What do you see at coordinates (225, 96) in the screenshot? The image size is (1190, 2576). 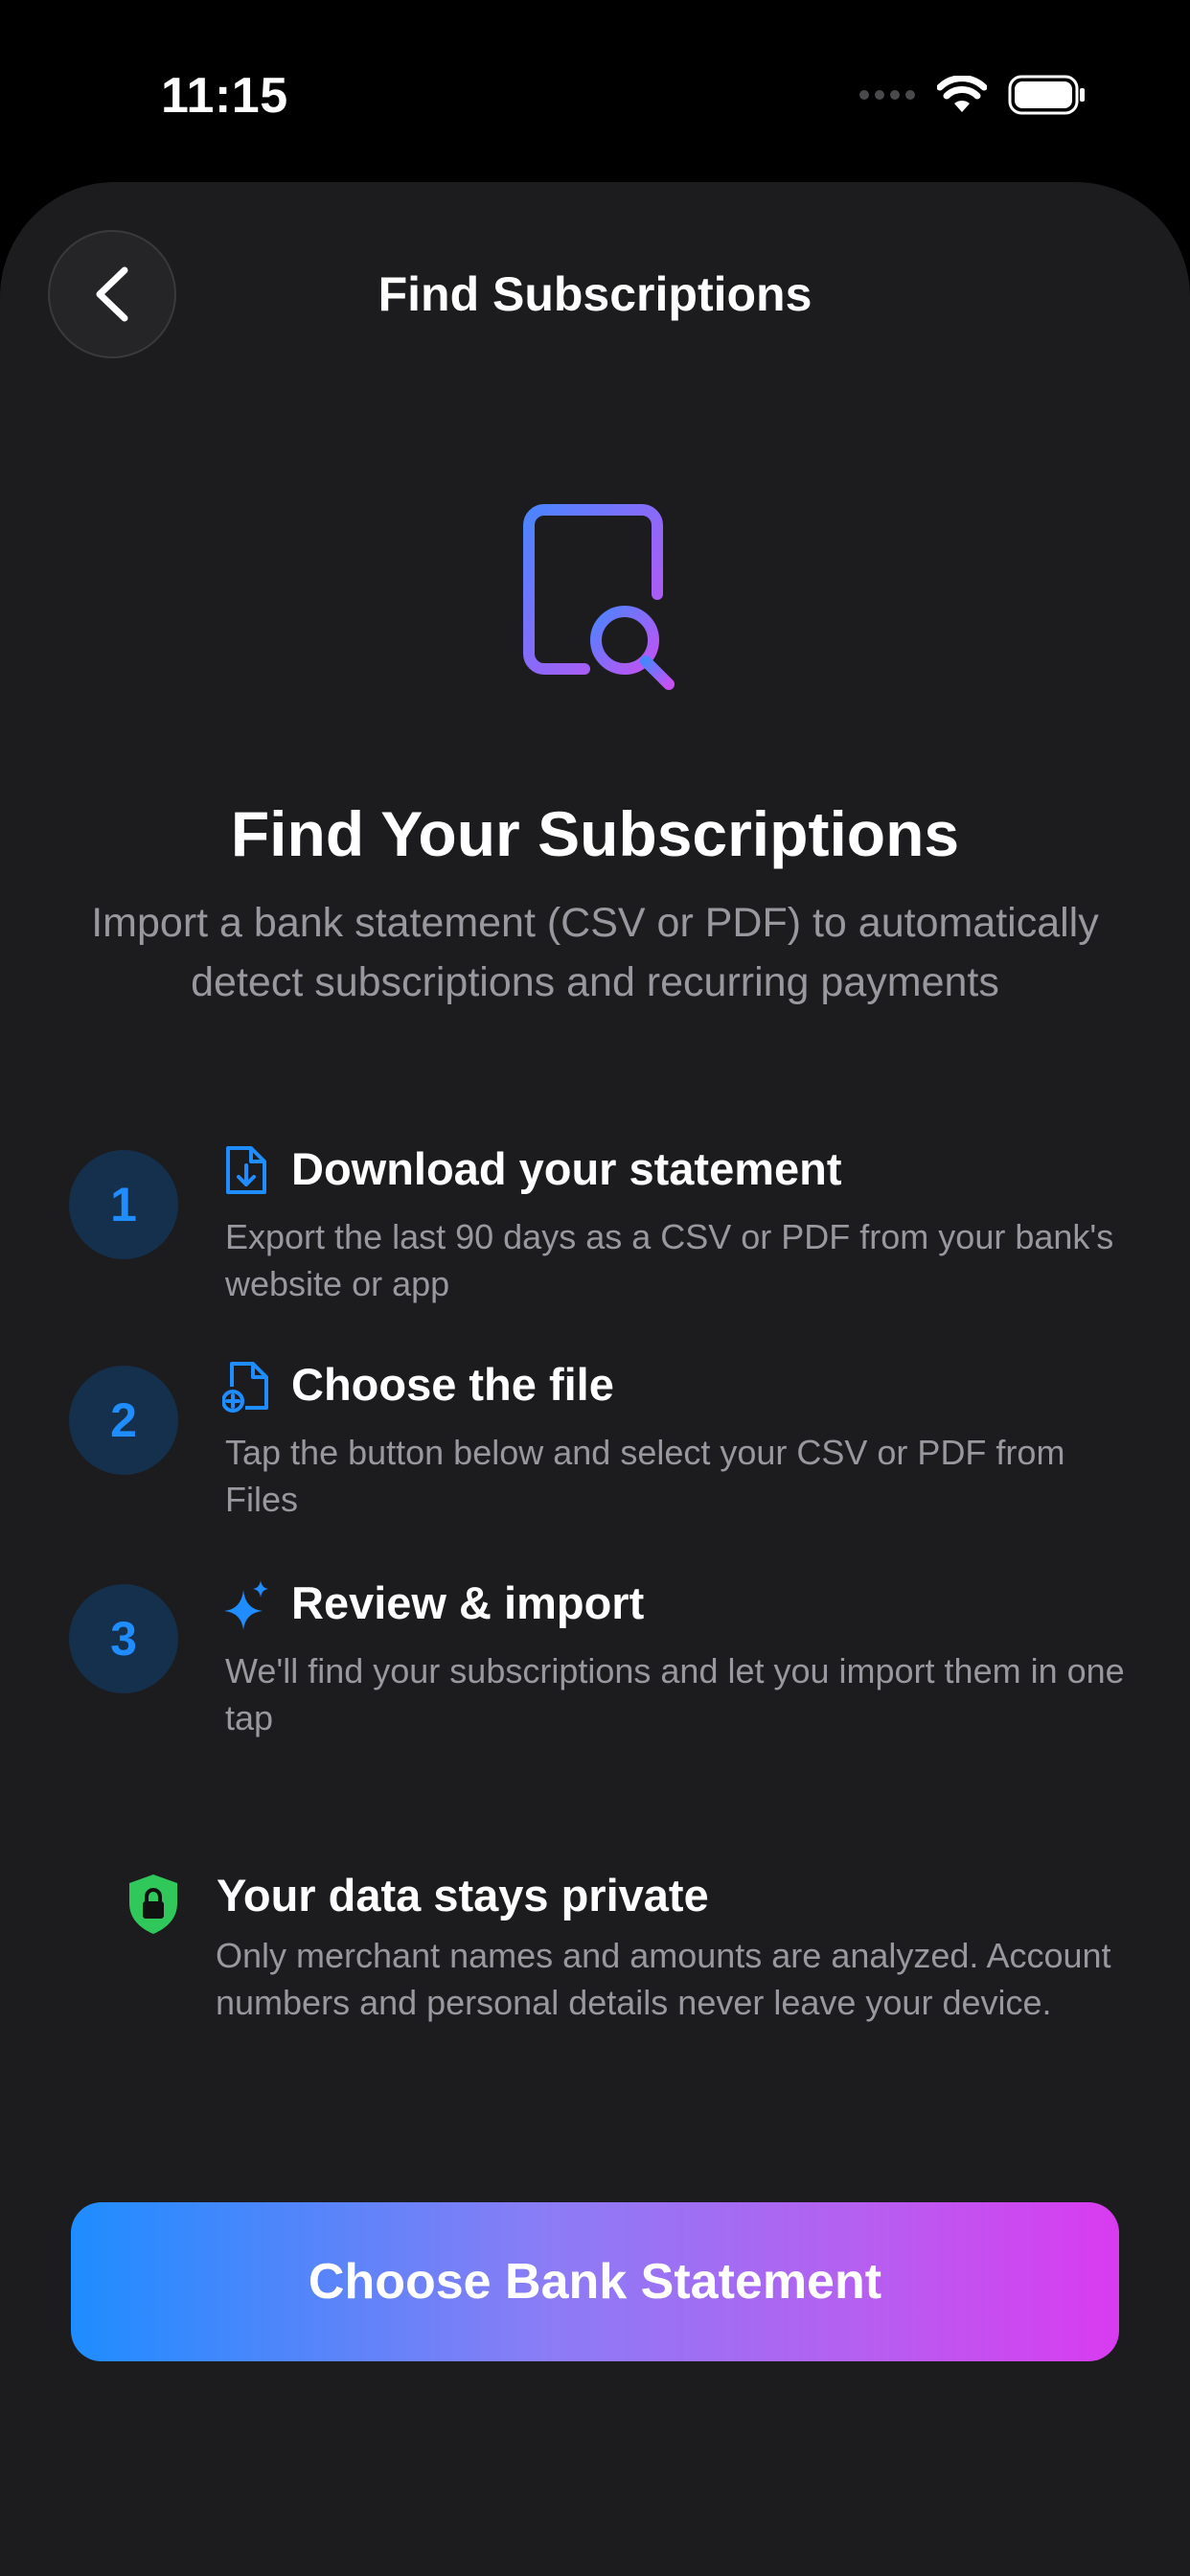 I see `status-time: 11:15` at bounding box center [225, 96].